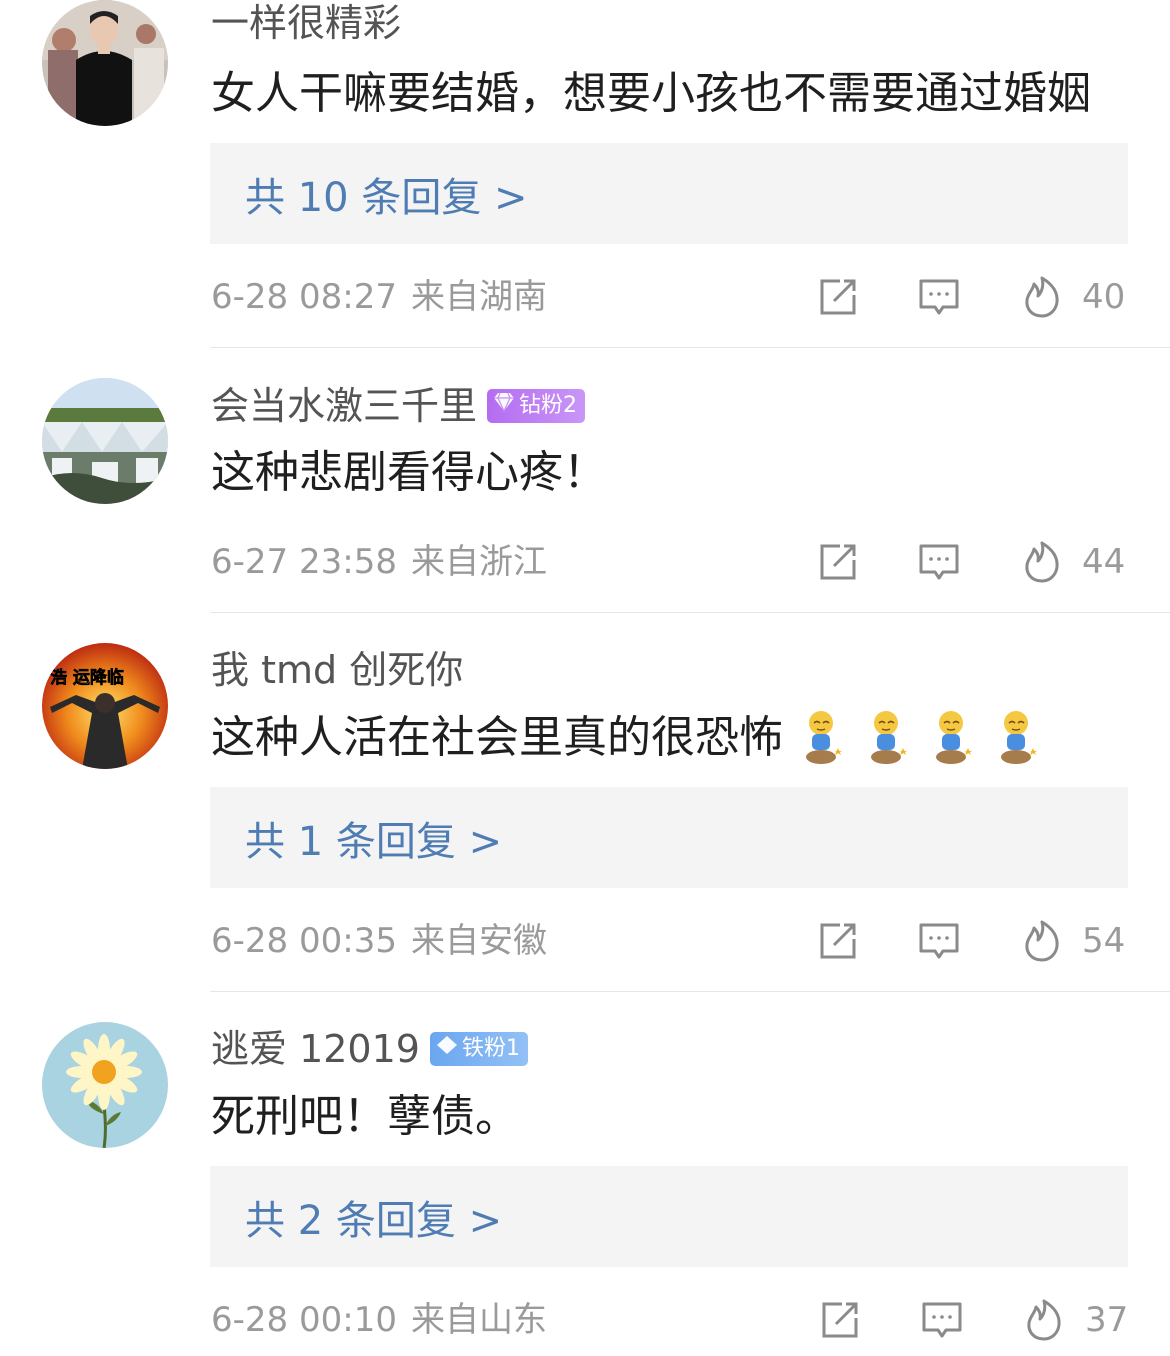 The width and height of the screenshot is (1170, 1356). Describe the element at coordinates (315, 1049) in the screenshot. I see `username: 逃爱 12019` at that location.